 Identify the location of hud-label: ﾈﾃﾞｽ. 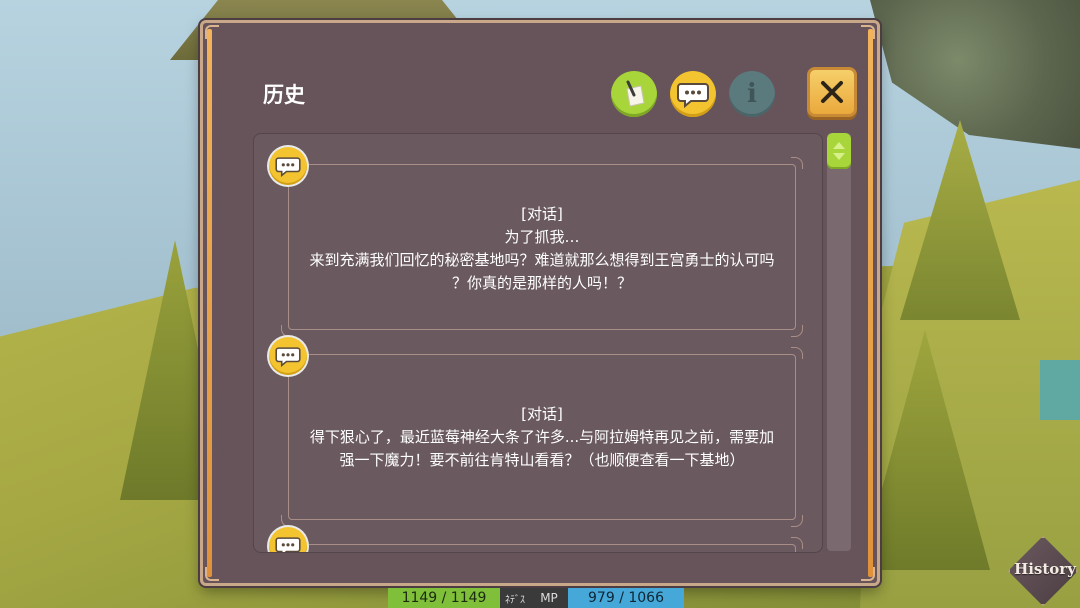
(515, 598).